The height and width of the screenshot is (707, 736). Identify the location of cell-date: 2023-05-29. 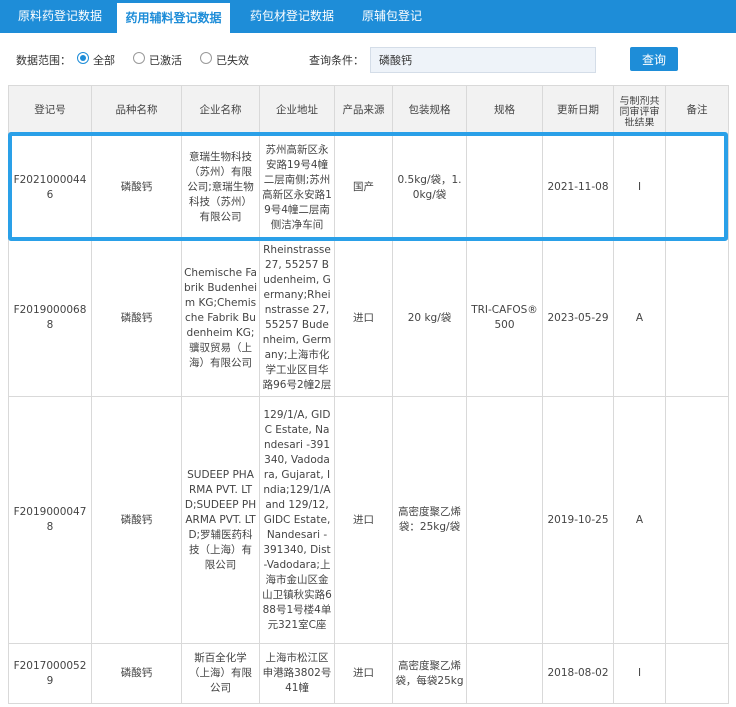
(578, 318).